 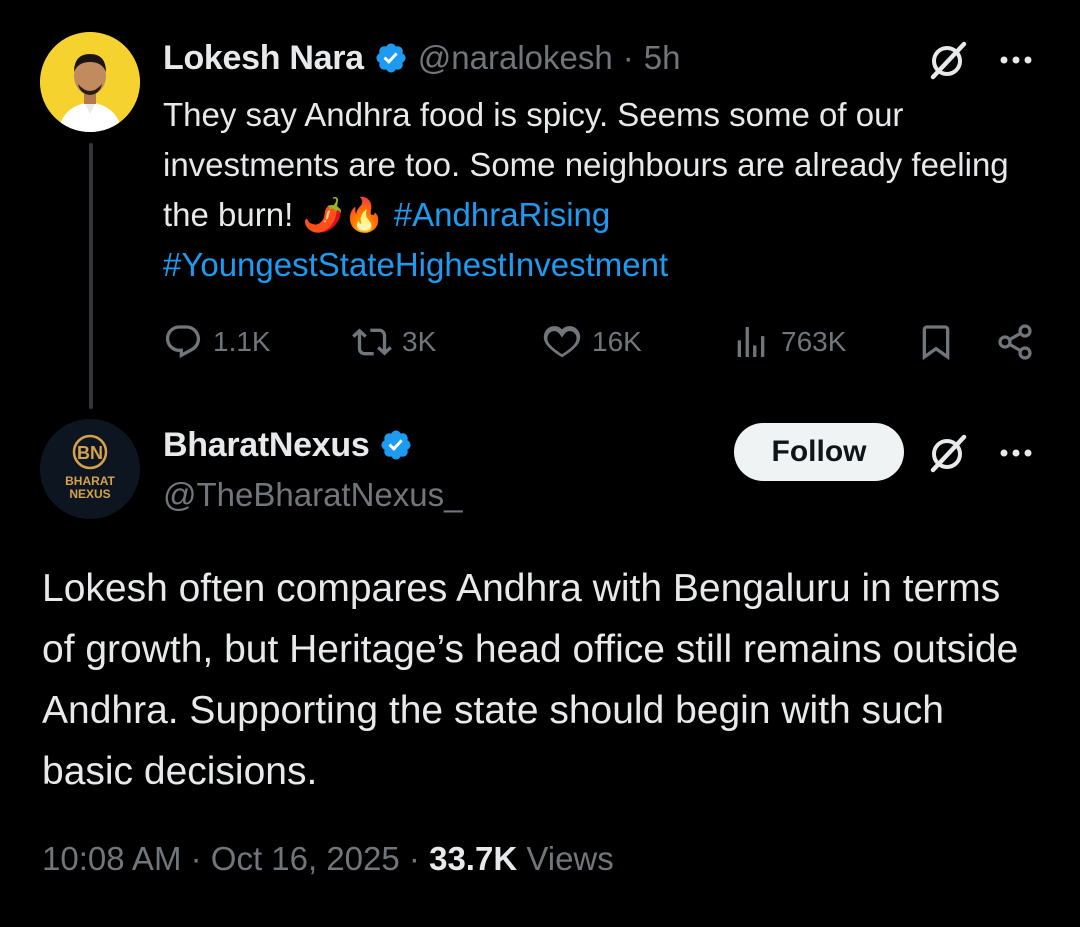 What do you see at coordinates (502, 214) in the screenshot?
I see `hashtag-link: #AndhraRising` at bounding box center [502, 214].